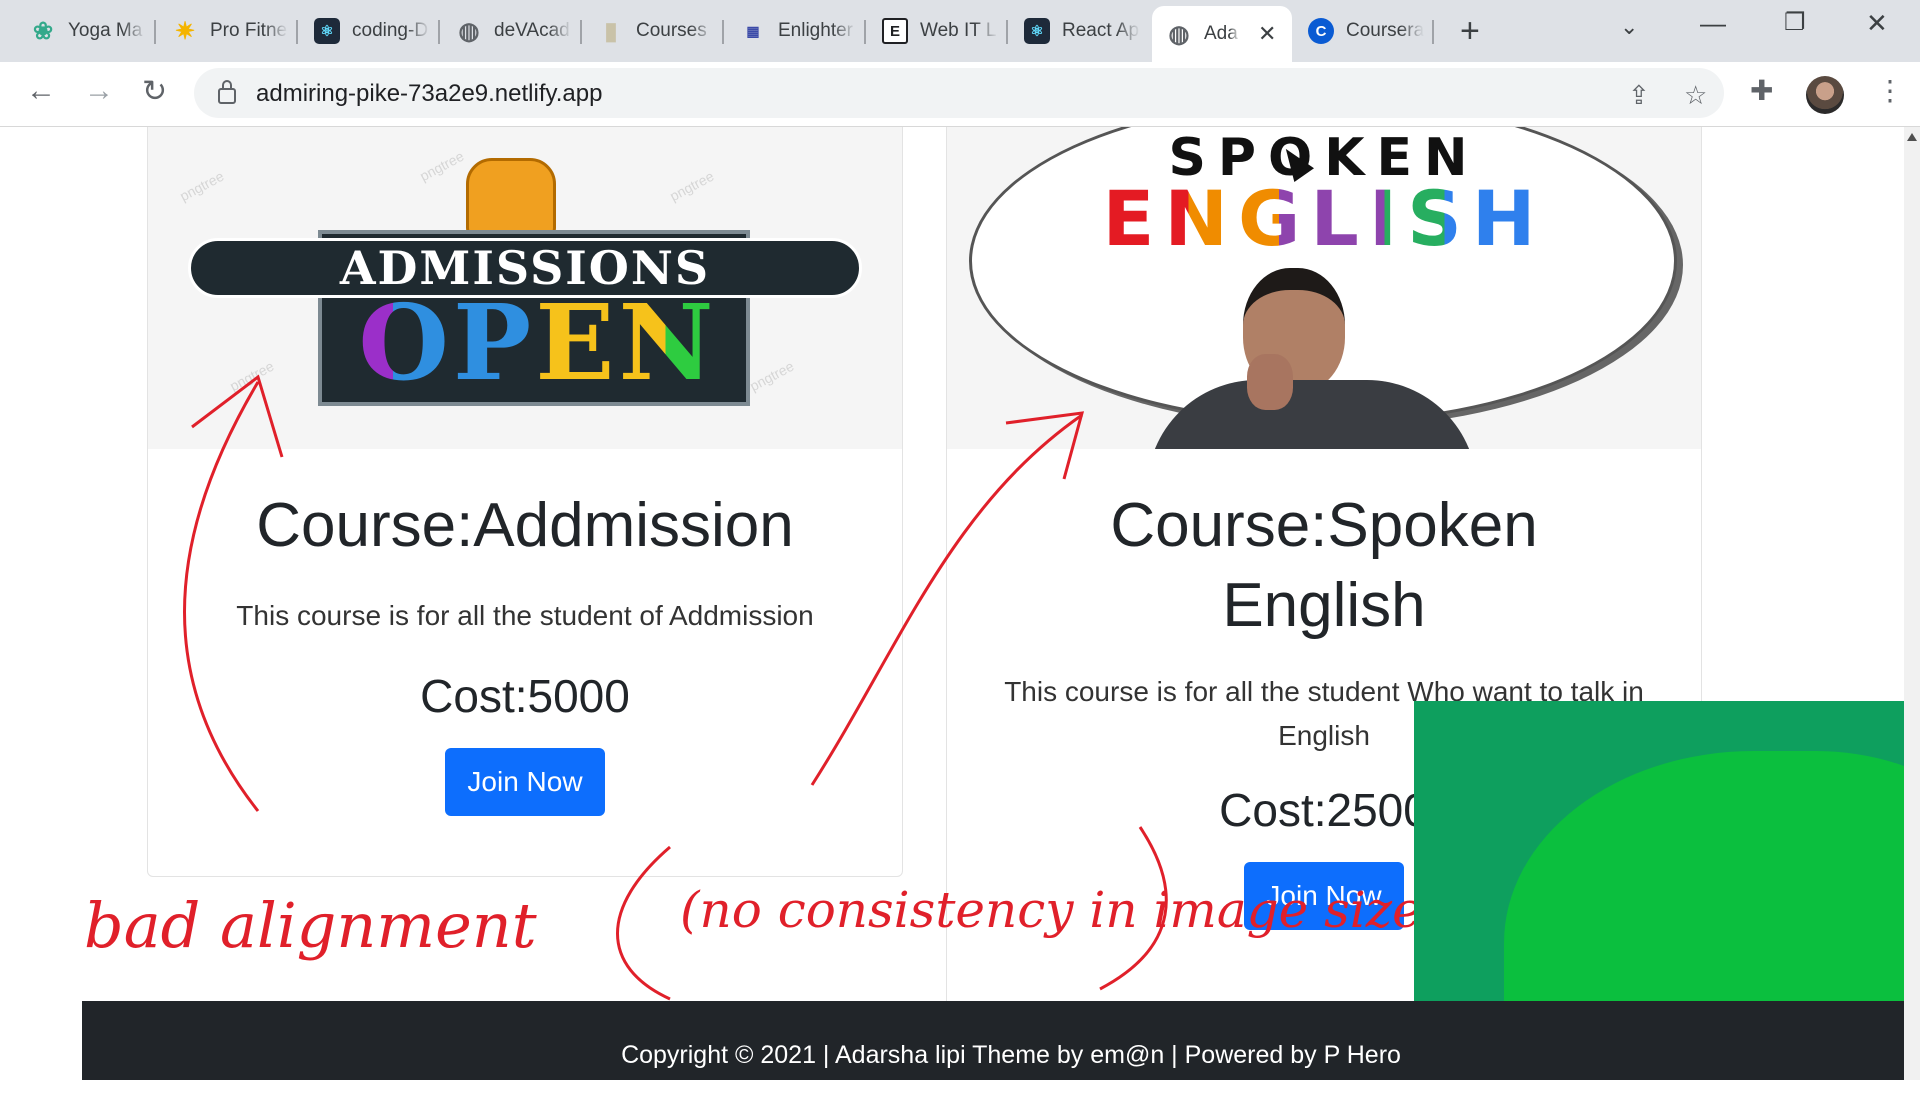 This screenshot has height=1109, width=1920. Describe the element at coordinates (1639, 95) in the screenshot. I see `share-icon: ⇪` at that location.